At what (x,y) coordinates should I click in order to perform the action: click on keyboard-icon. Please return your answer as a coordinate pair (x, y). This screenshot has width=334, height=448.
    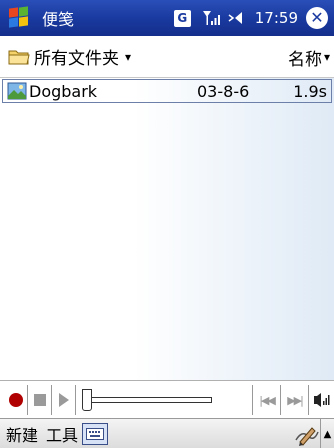
    Looking at the image, I should click on (95, 433).